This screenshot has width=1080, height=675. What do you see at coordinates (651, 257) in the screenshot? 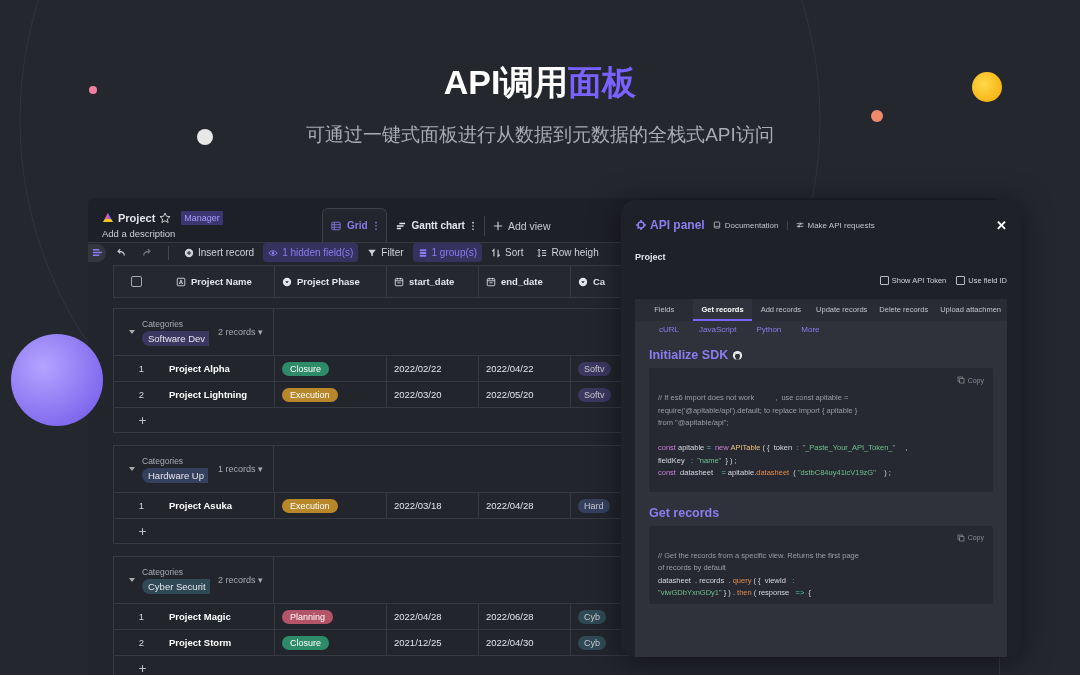
I see `datasheet-name: Project` at bounding box center [651, 257].